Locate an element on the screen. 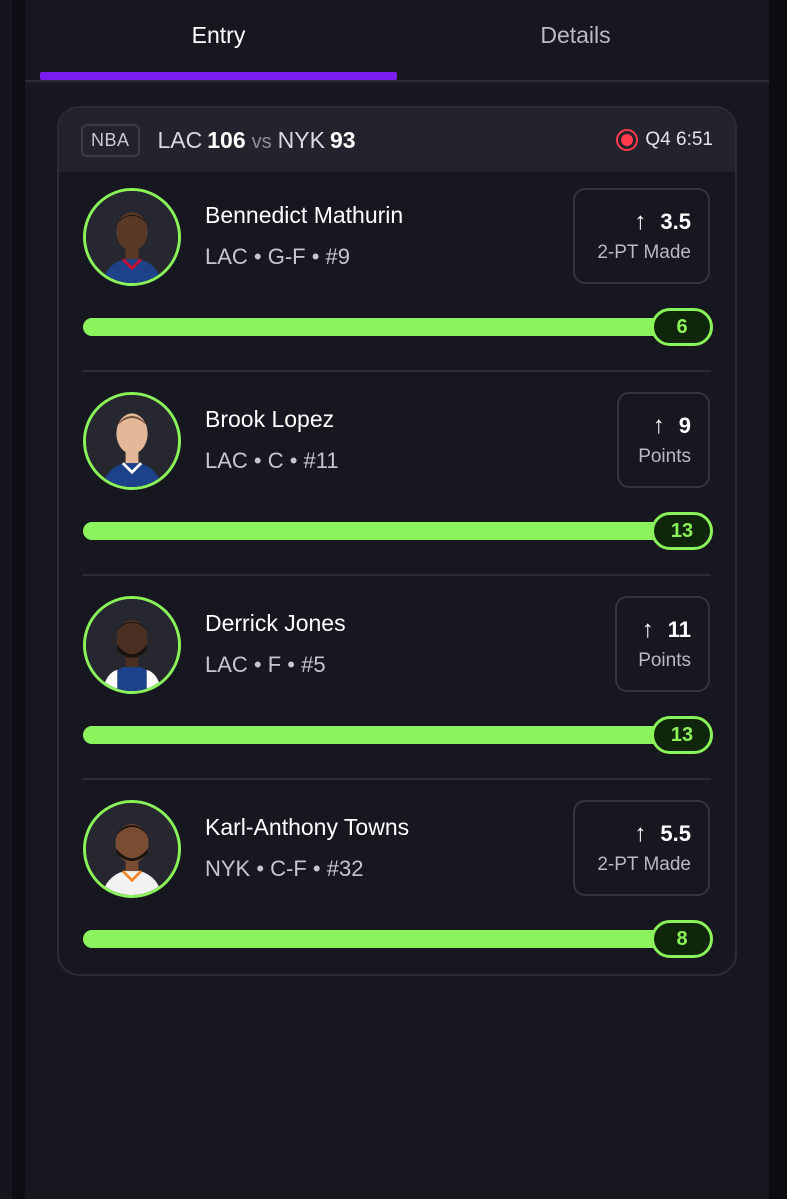 This screenshot has width=787, height=1199. live-status: Q4 6:51 is located at coordinates (664, 140).